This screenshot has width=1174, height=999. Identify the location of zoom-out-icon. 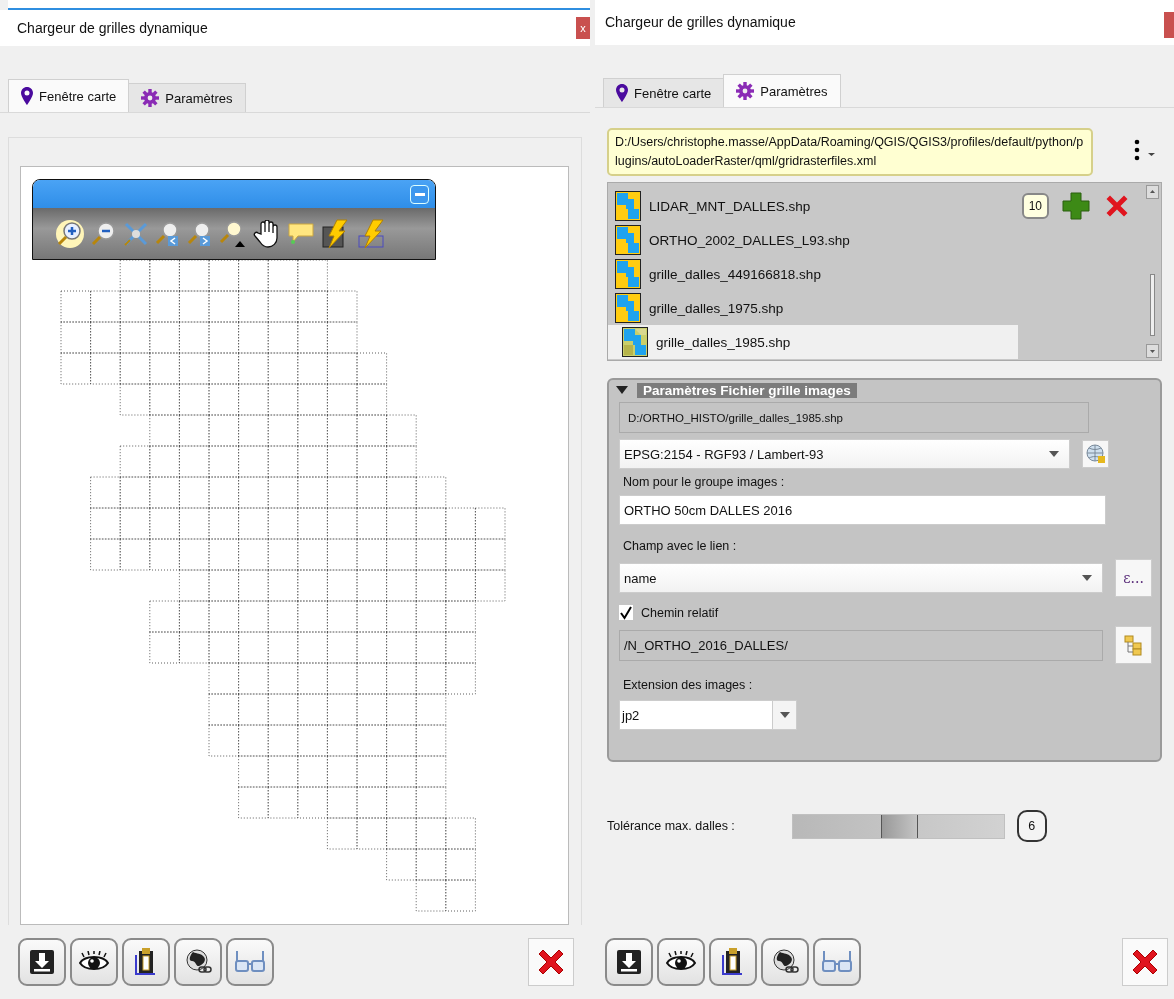
(104, 233).